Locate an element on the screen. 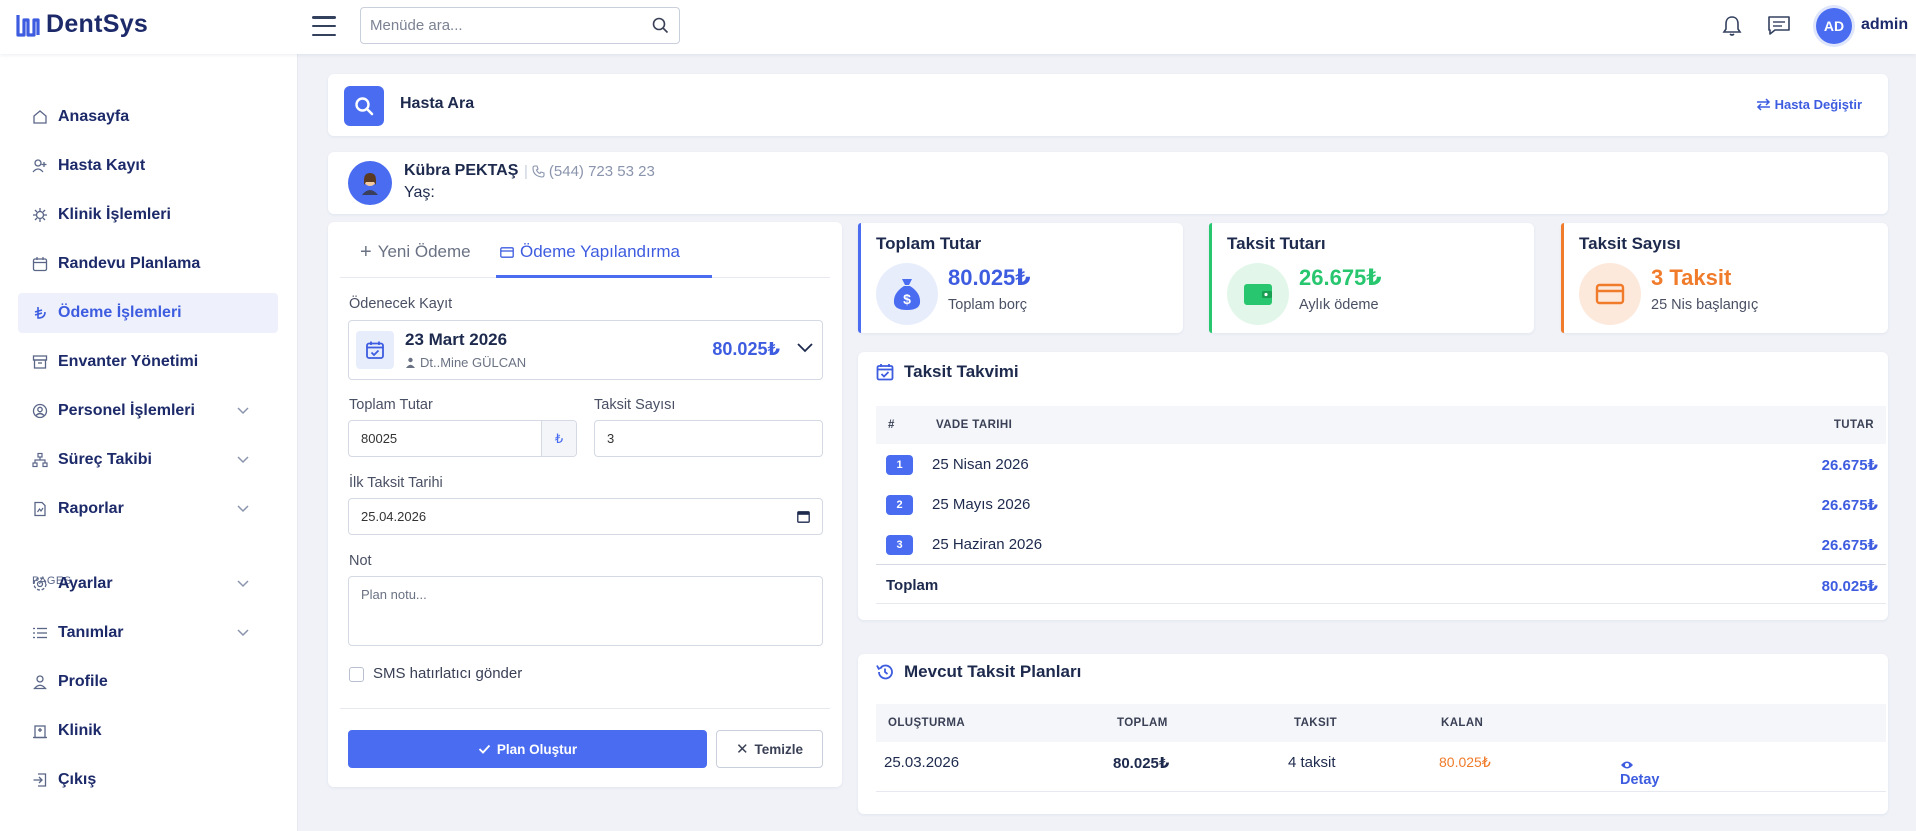  plus-icon: + is located at coordinates (366, 252).